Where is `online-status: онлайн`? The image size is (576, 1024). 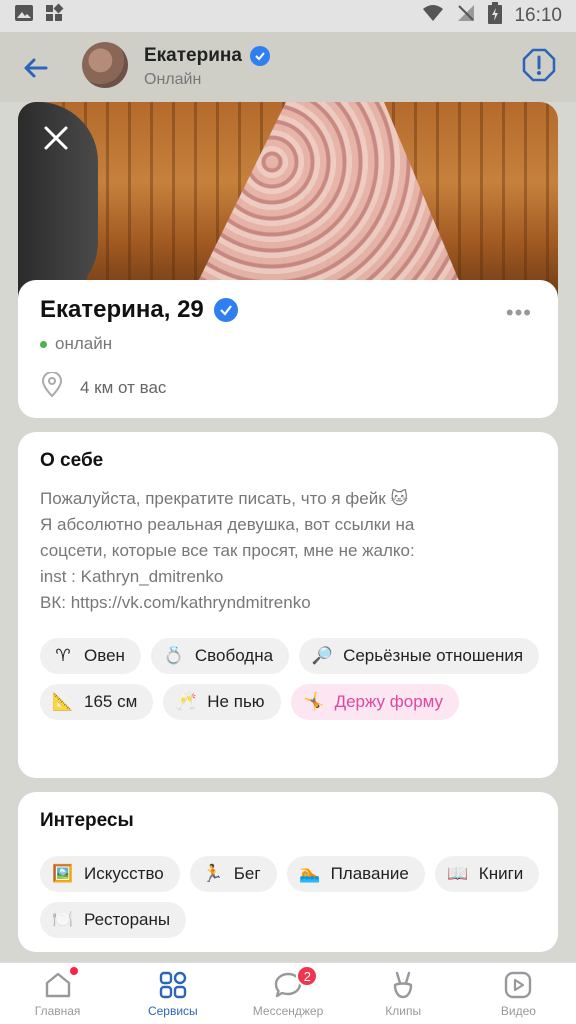 online-status: онлайн is located at coordinates (76, 344).